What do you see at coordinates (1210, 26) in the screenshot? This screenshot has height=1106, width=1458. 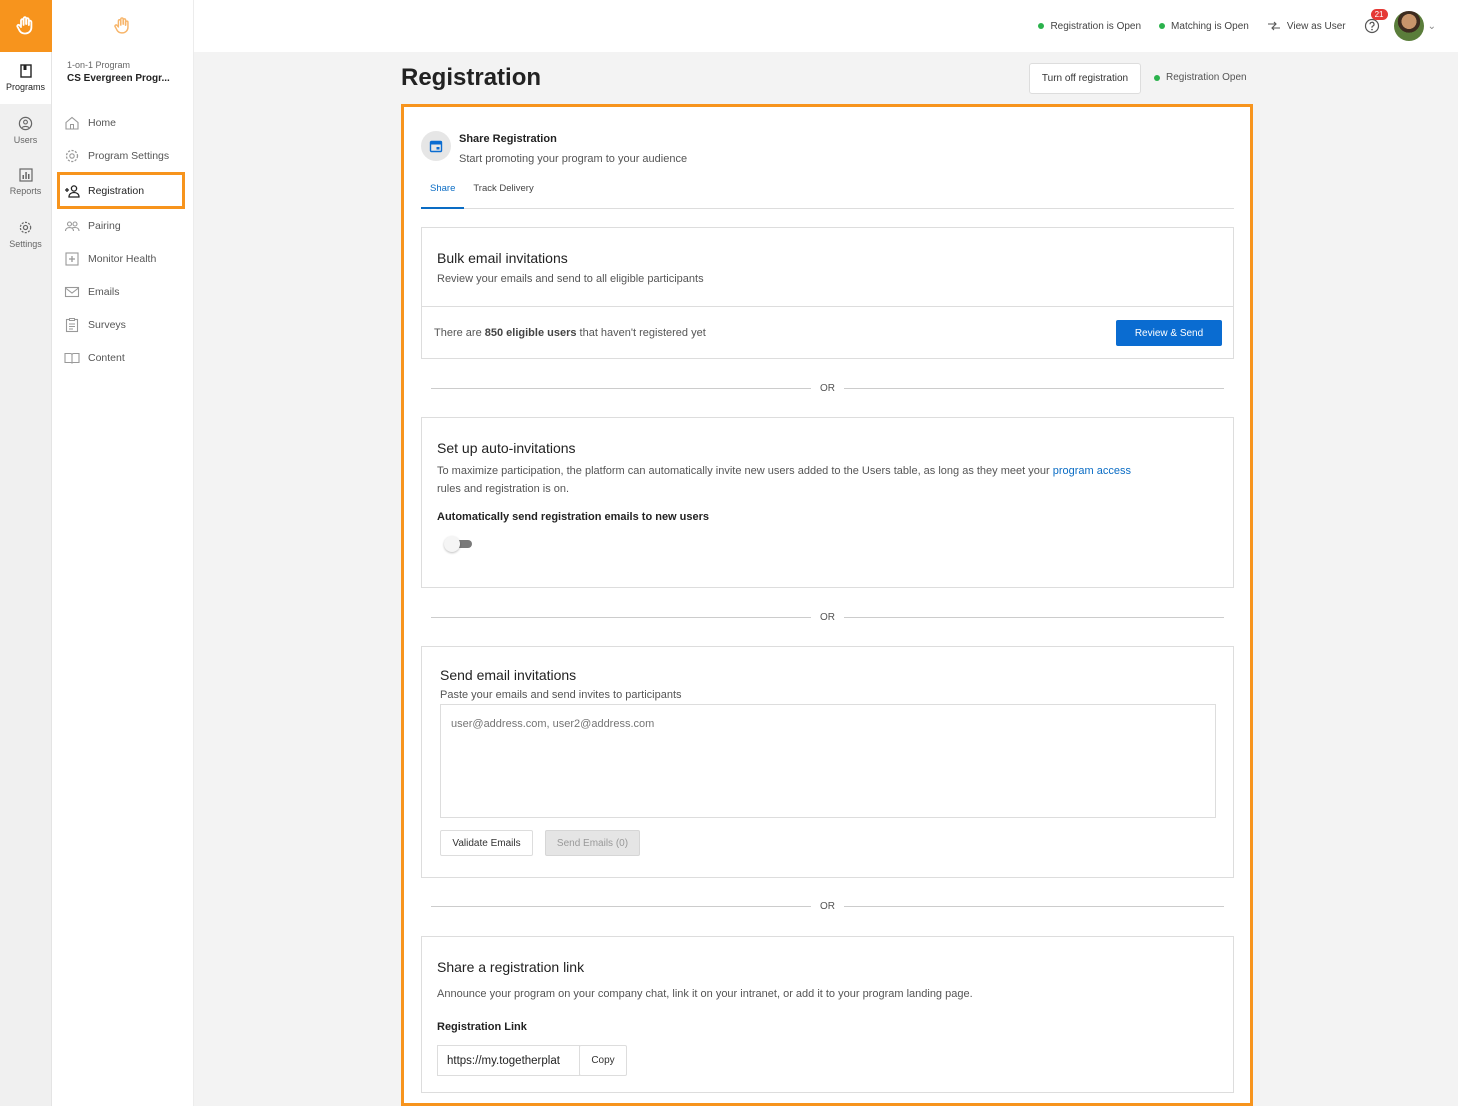 I see `matching-status-label: Matching is Open` at bounding box center [1210, 26].